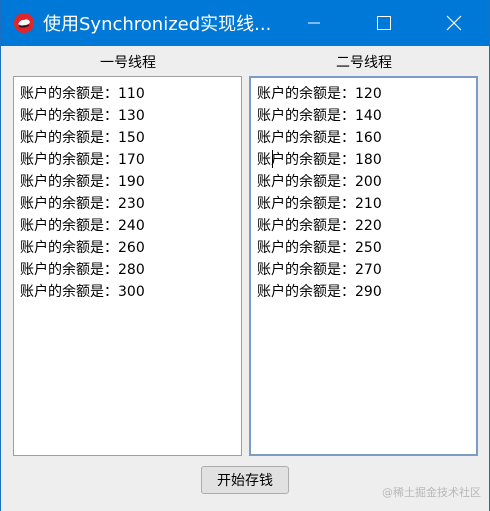  Describe the element at coordinates (319, 160) in the screenshot. I see `balance-line: 账户的余额是：180` at that location.